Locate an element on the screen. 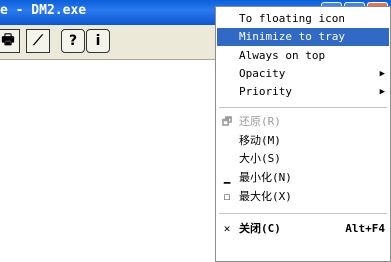  info-tool-button: i is located at coordinates (98, 41).